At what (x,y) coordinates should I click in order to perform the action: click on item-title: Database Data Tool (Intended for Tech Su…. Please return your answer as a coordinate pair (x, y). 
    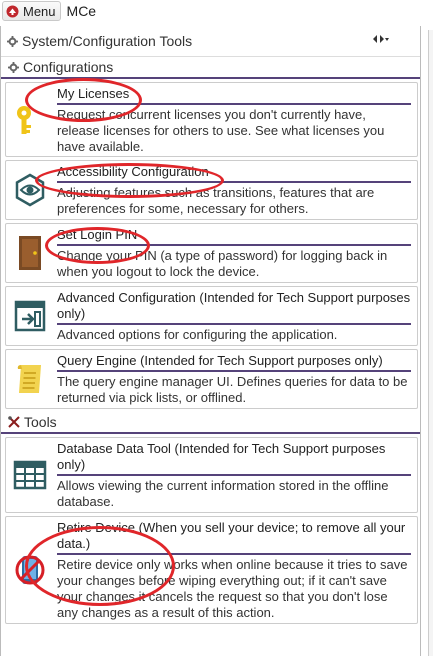
    Looking at the image, I should click on (234, 458).